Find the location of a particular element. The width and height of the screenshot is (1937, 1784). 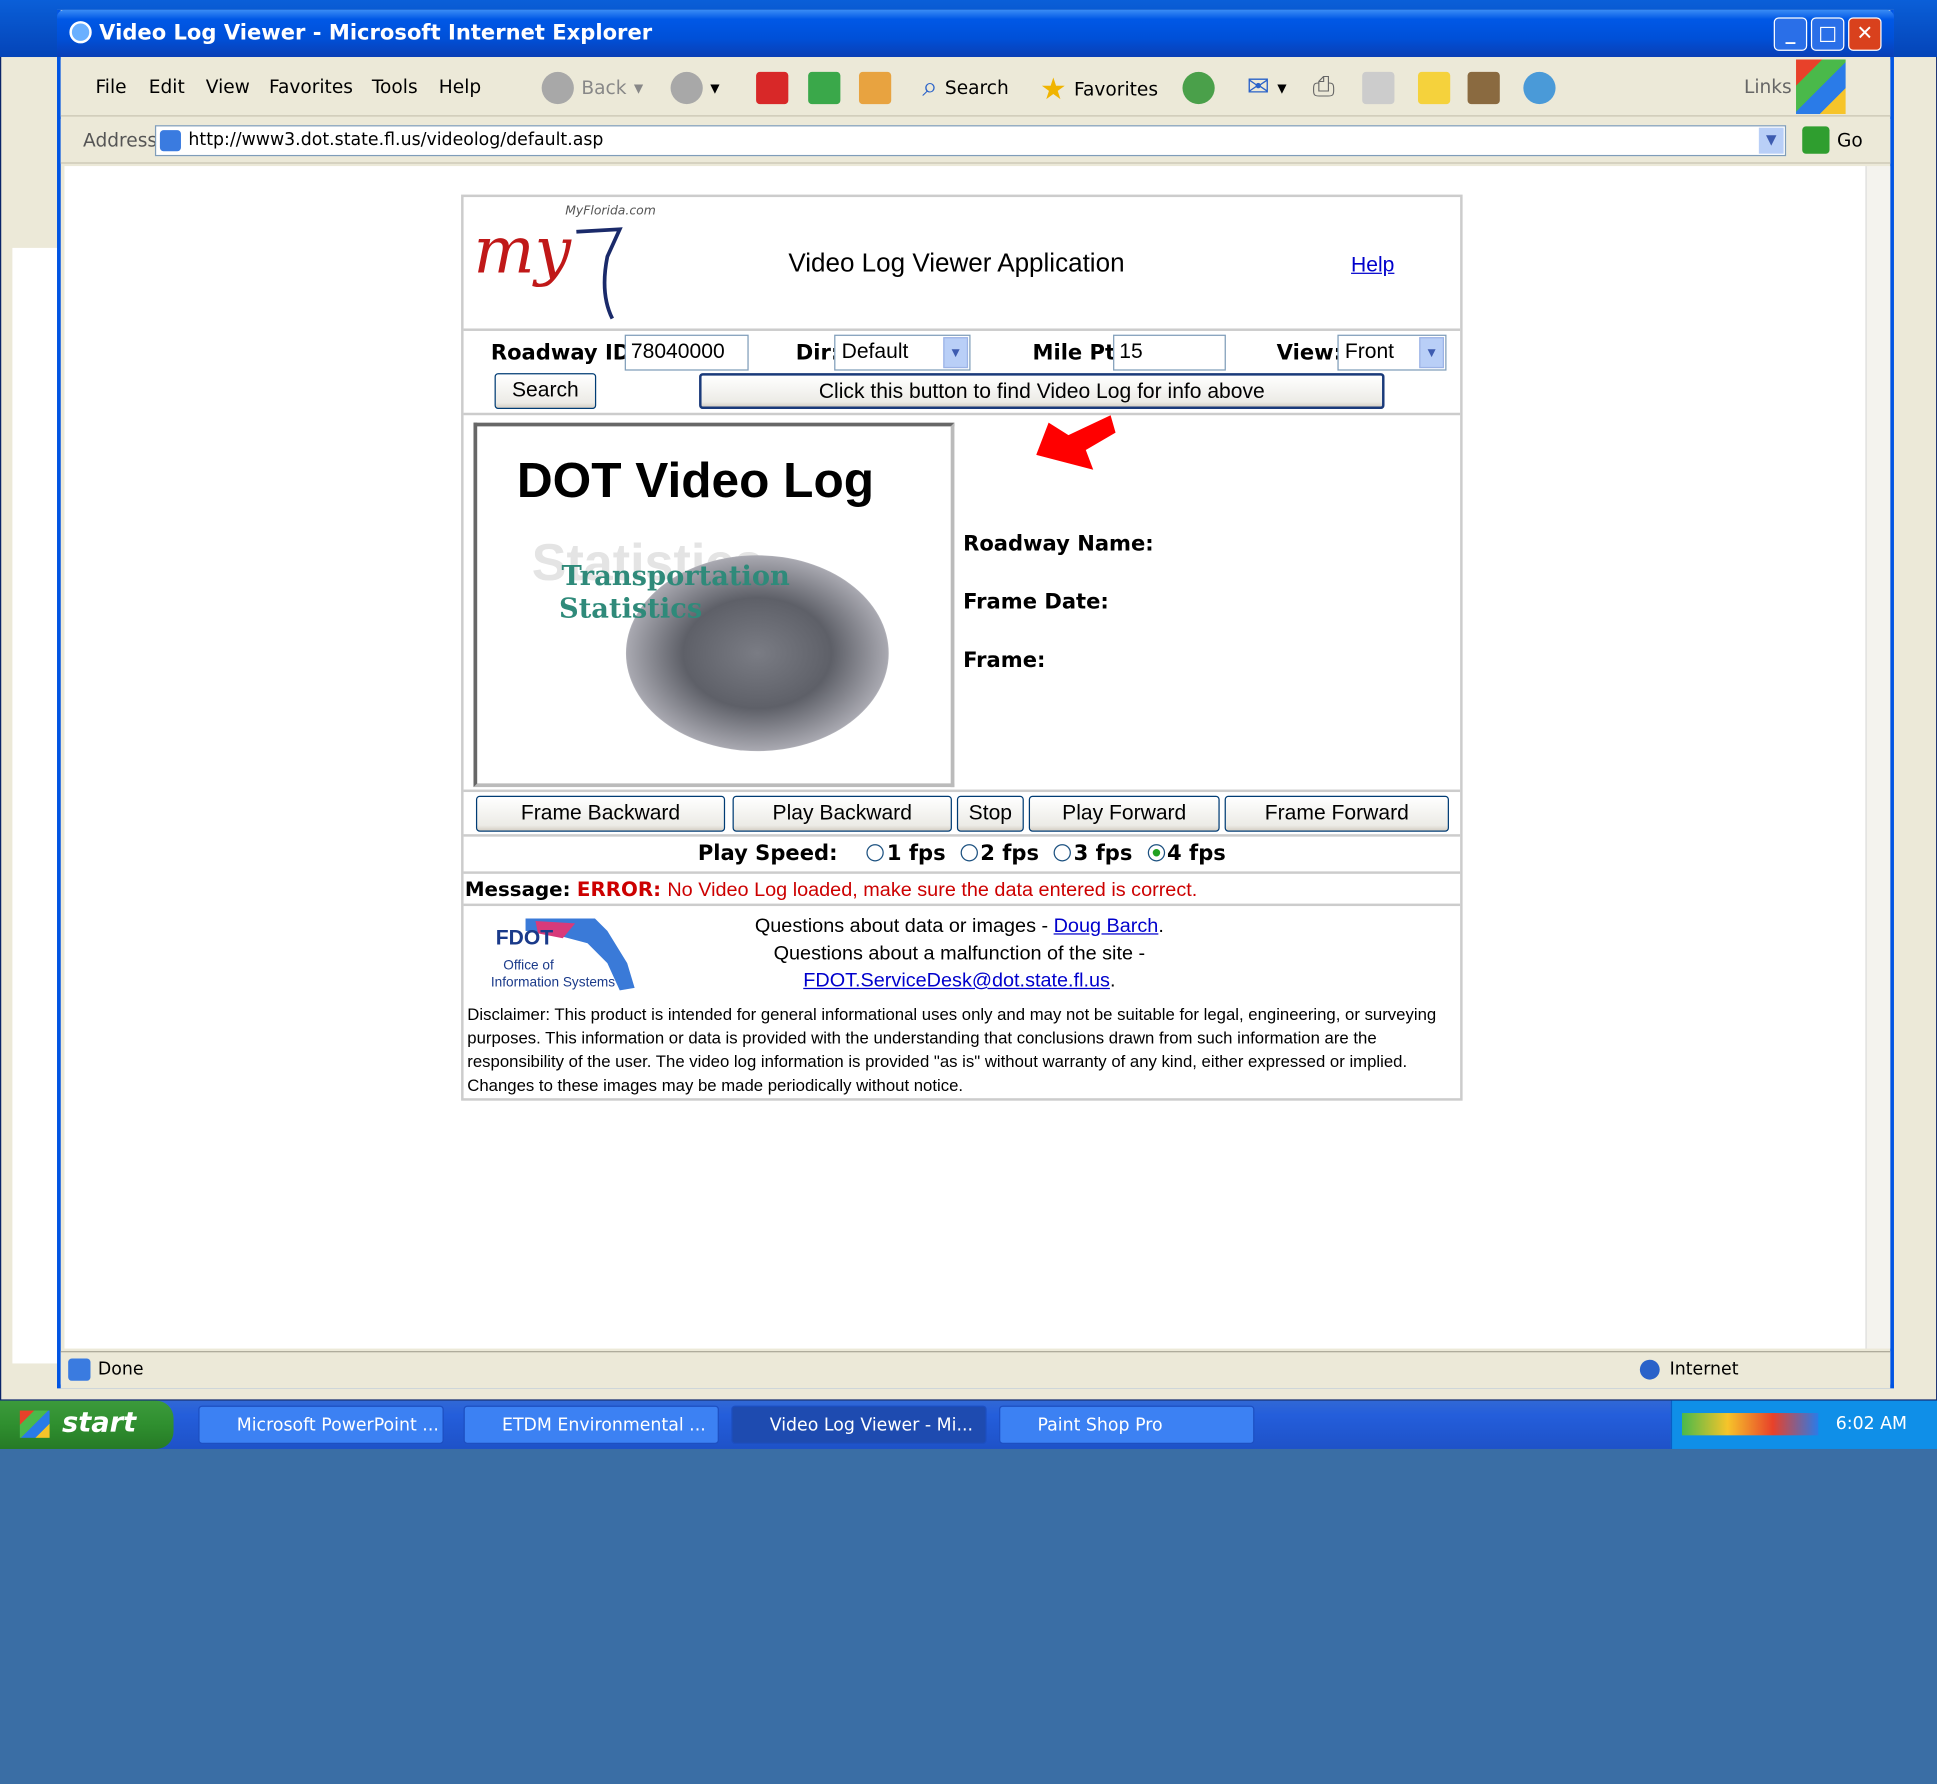

favorites-button: ★ Favorites is located at coordinates (1099, 89).